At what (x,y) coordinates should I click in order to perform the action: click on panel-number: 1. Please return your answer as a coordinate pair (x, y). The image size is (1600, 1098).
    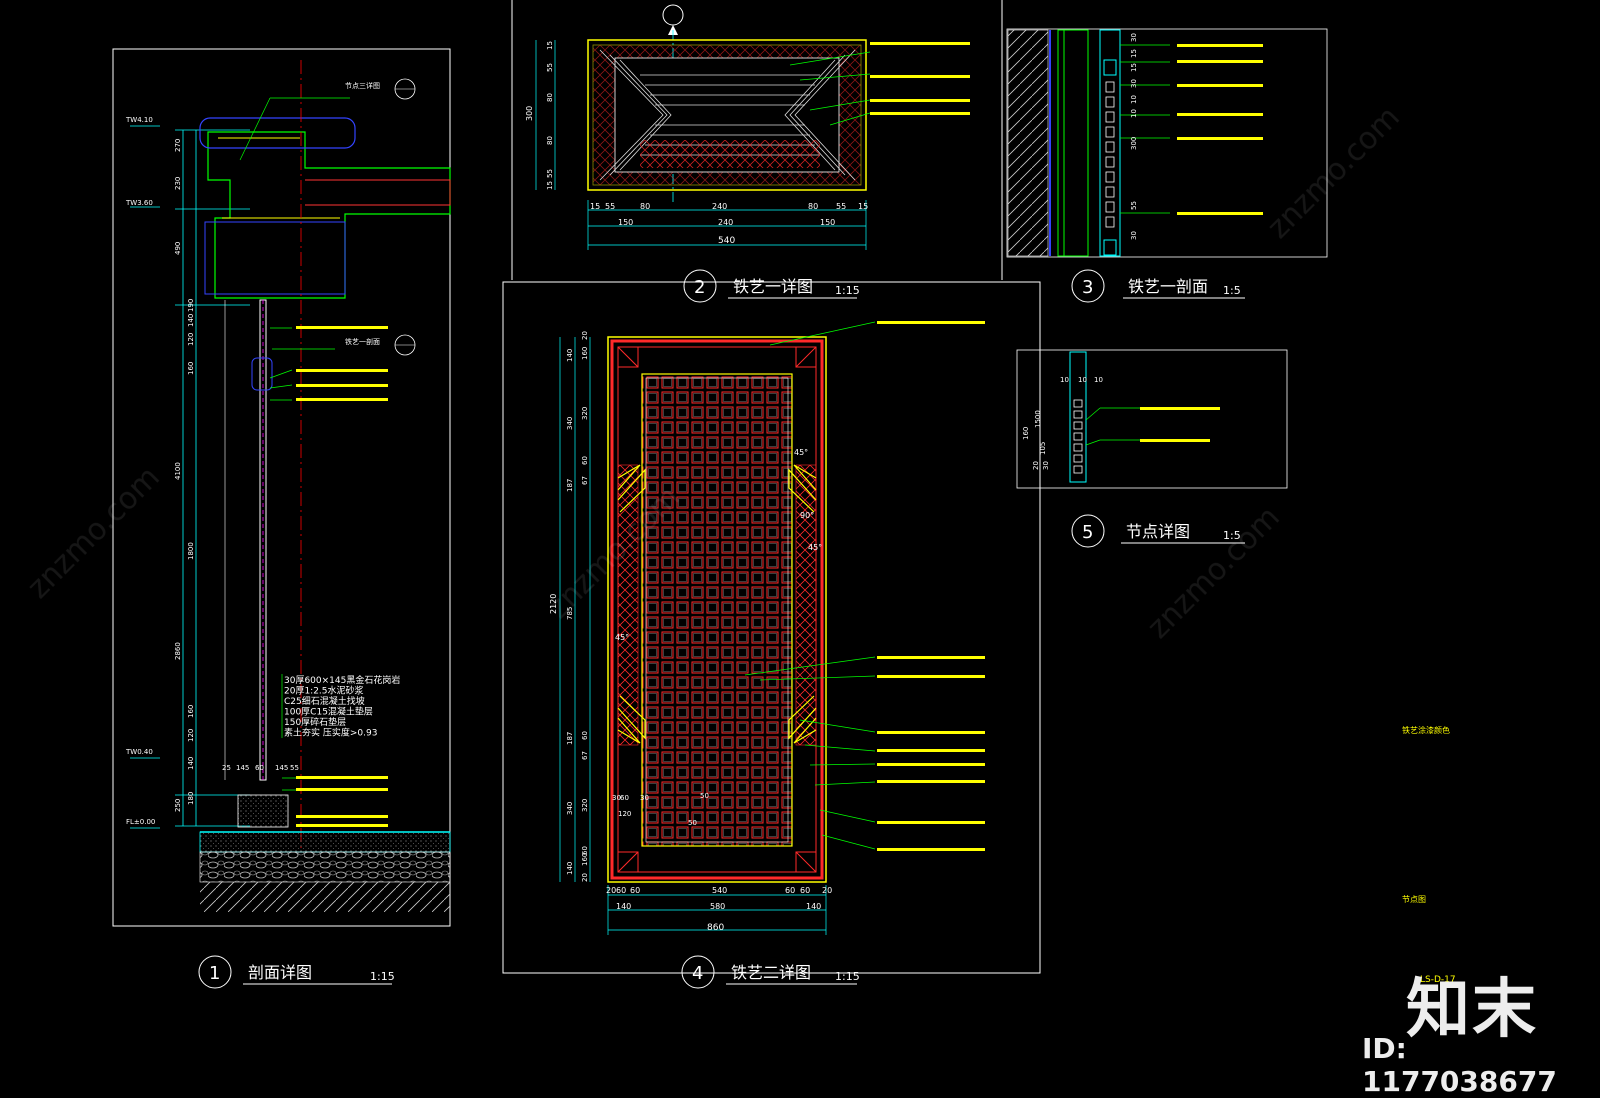
    Looking at the image, I should click on (214, 973).